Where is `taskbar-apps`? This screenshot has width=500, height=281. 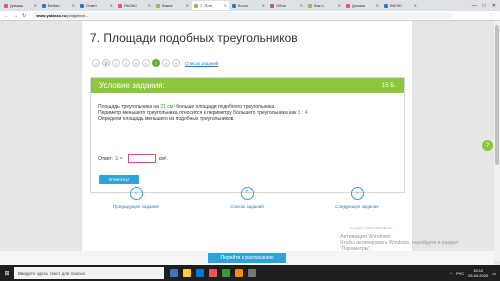 taskbar-apps is located at coordinates (210, 273).